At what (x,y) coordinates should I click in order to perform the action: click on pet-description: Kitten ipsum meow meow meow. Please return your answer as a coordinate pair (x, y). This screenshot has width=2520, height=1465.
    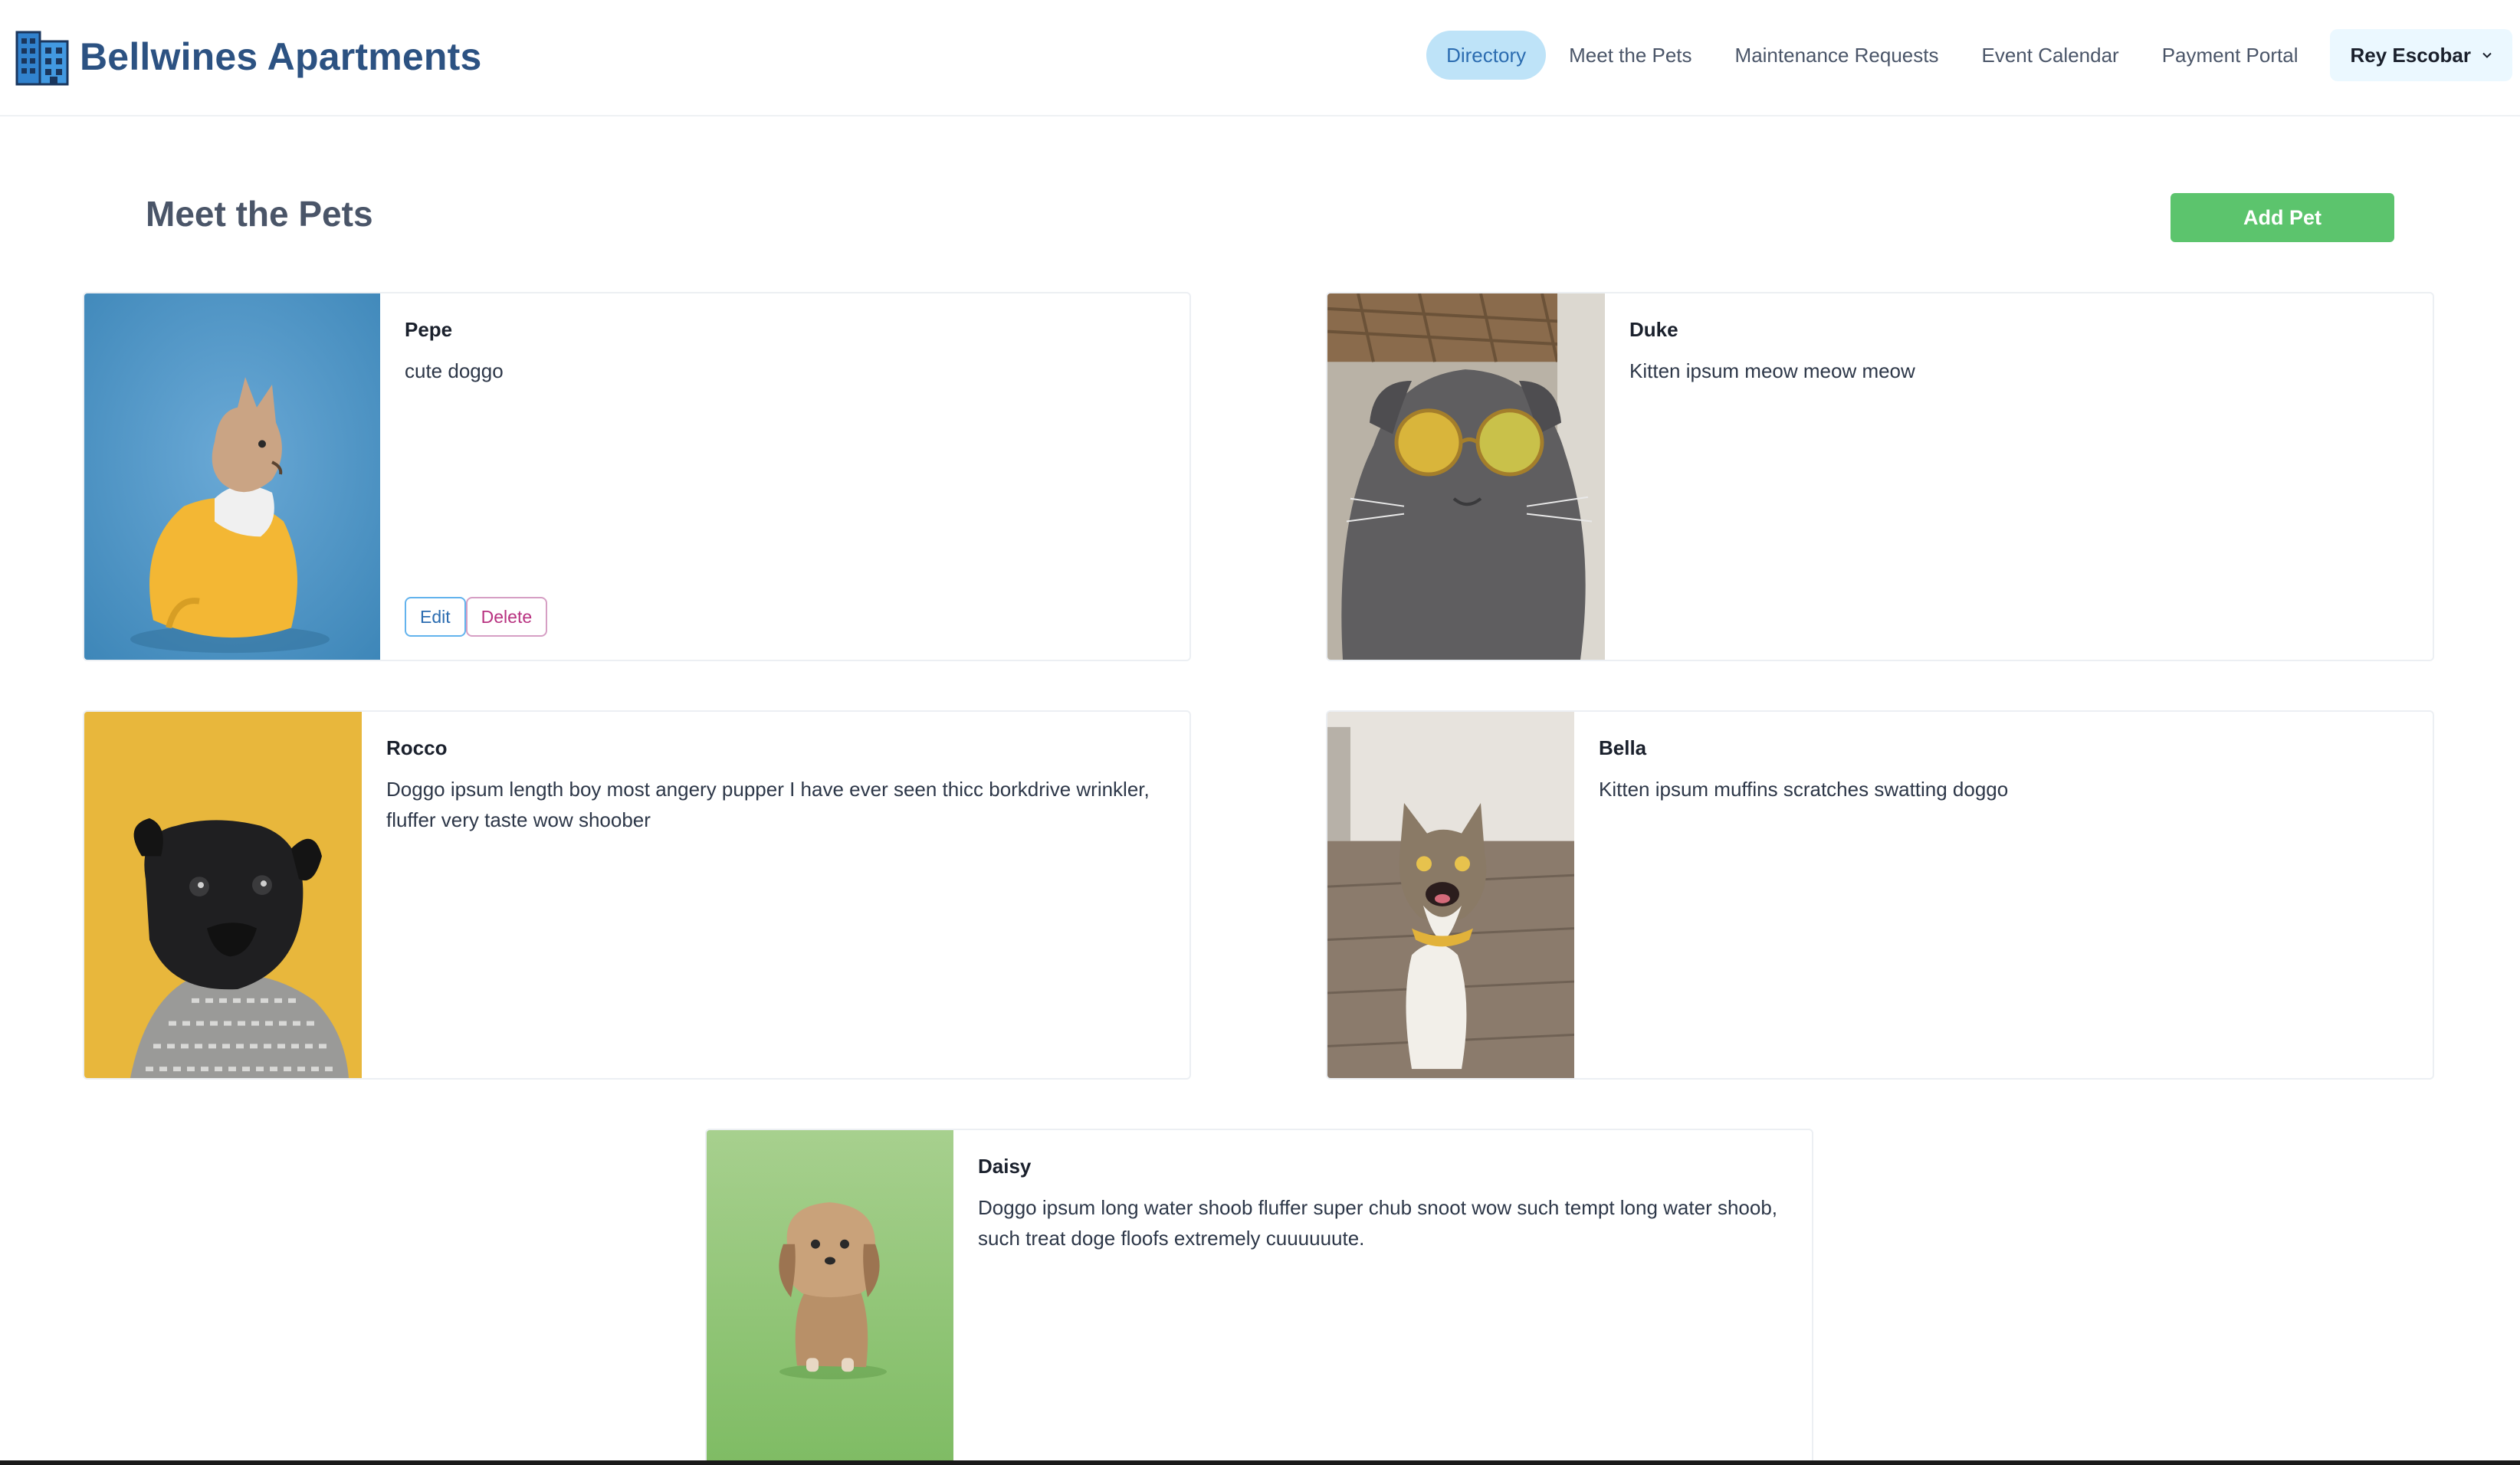
    Looking at the image, I should click on (1772, 370).